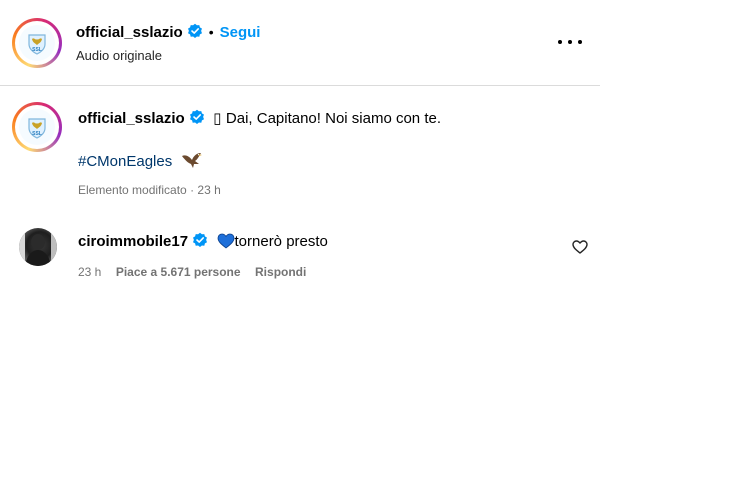 The height and width of the screenshot is (480, 740). I want to click on follow-button: Segui, so click(240, 32).